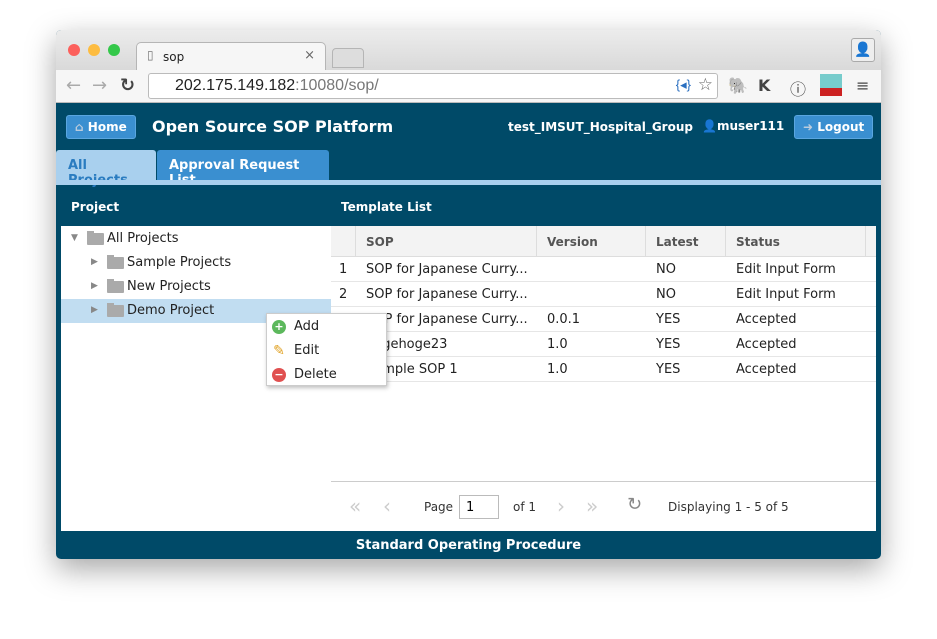 The height and width of the screenshot is (639, 937). What do you see at coordinates (764, 85) in the screenshot?
I see `k-extension-icon: K` at bounding box center [764, 85].